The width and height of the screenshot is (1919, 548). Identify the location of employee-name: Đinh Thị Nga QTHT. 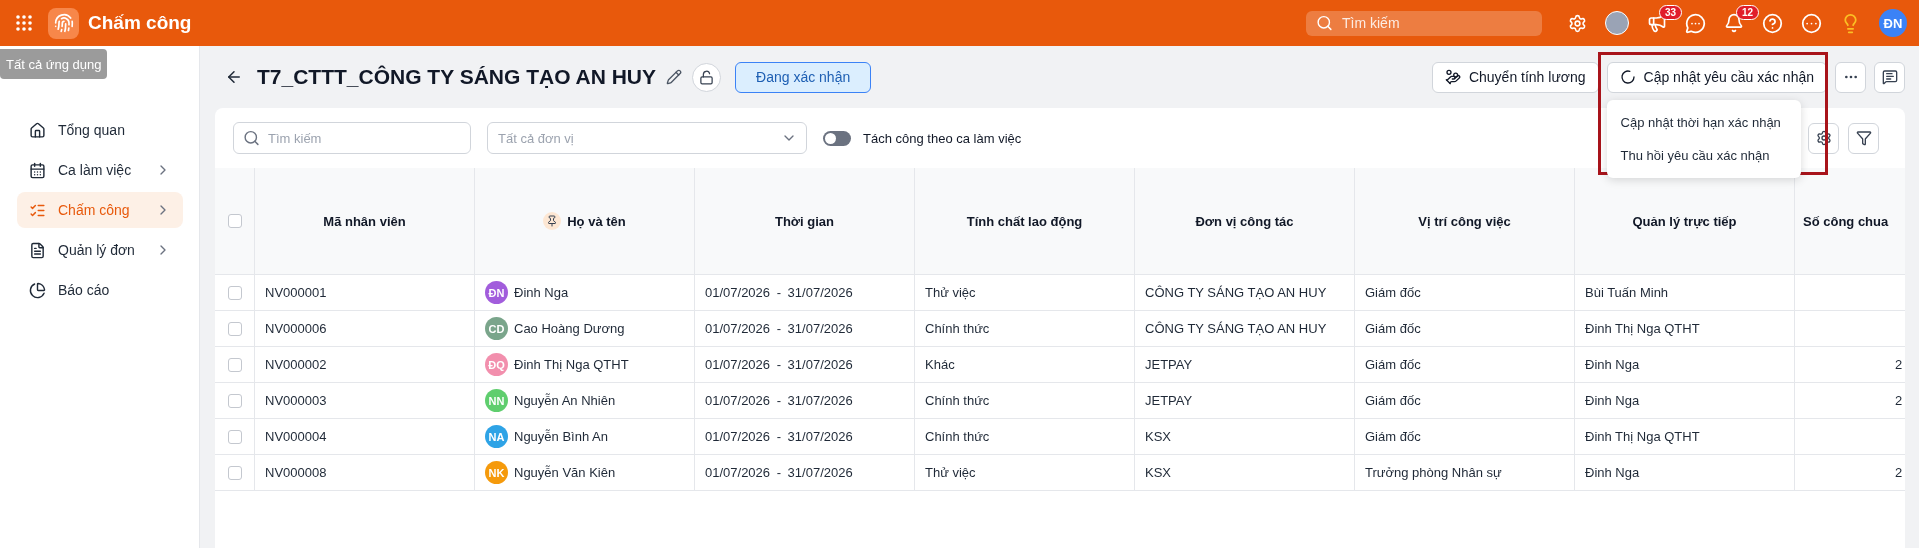
(571, 364).